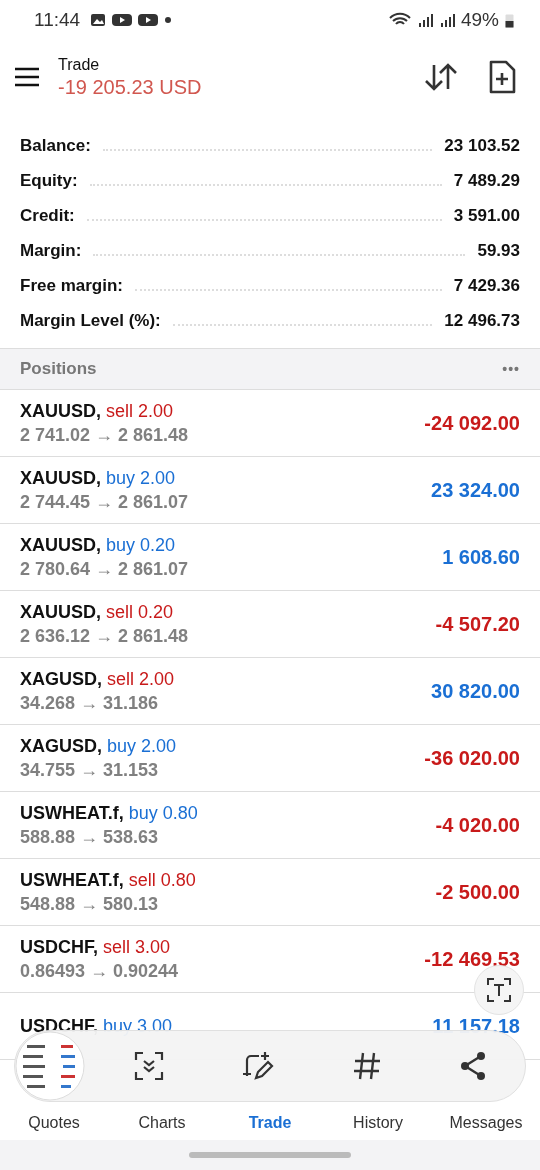  I want to click on nav-tab: History, so click(378, 1121).